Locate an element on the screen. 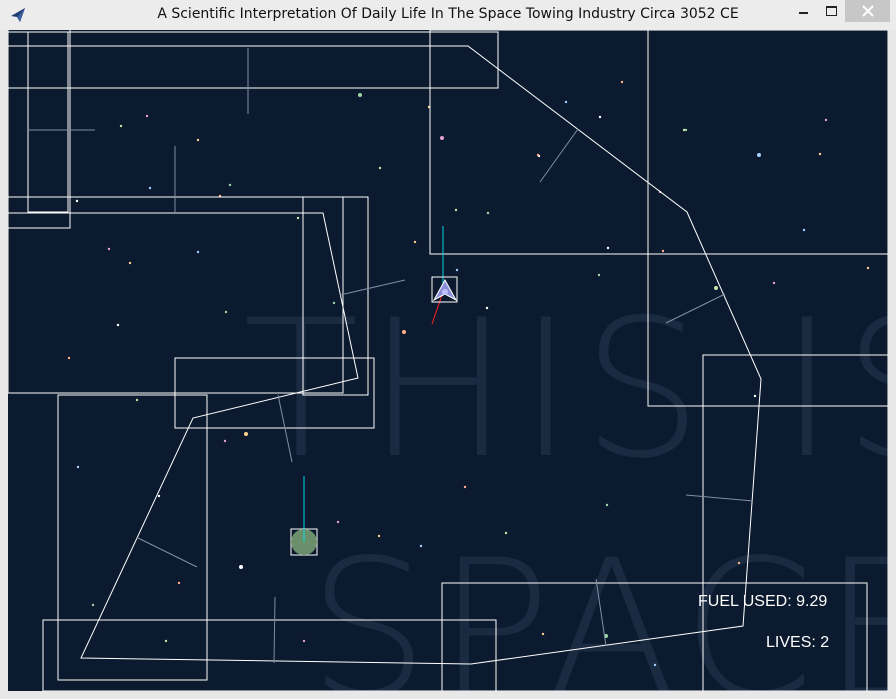 The width and height of the screenshot is (896, 699). lives-value: 2 is located at coordinates (825, 642).